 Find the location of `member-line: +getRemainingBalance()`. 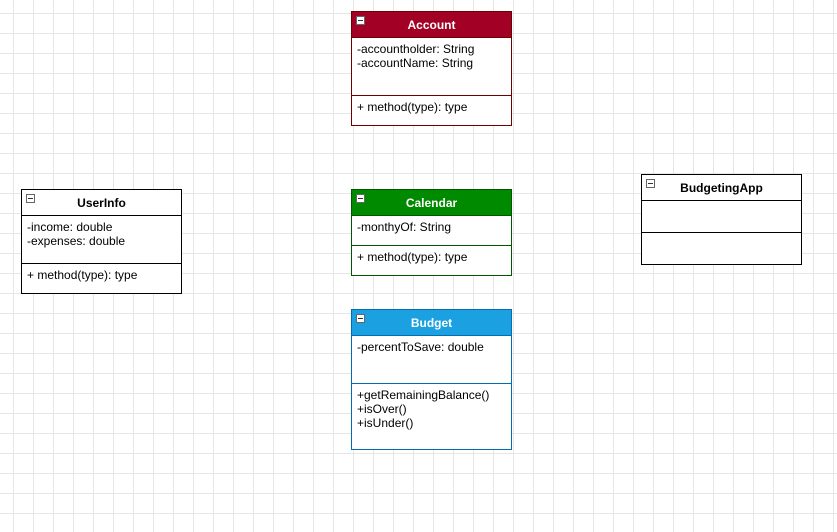

member-line: +getRemainingBalance() is located at coordinates (431, 395).